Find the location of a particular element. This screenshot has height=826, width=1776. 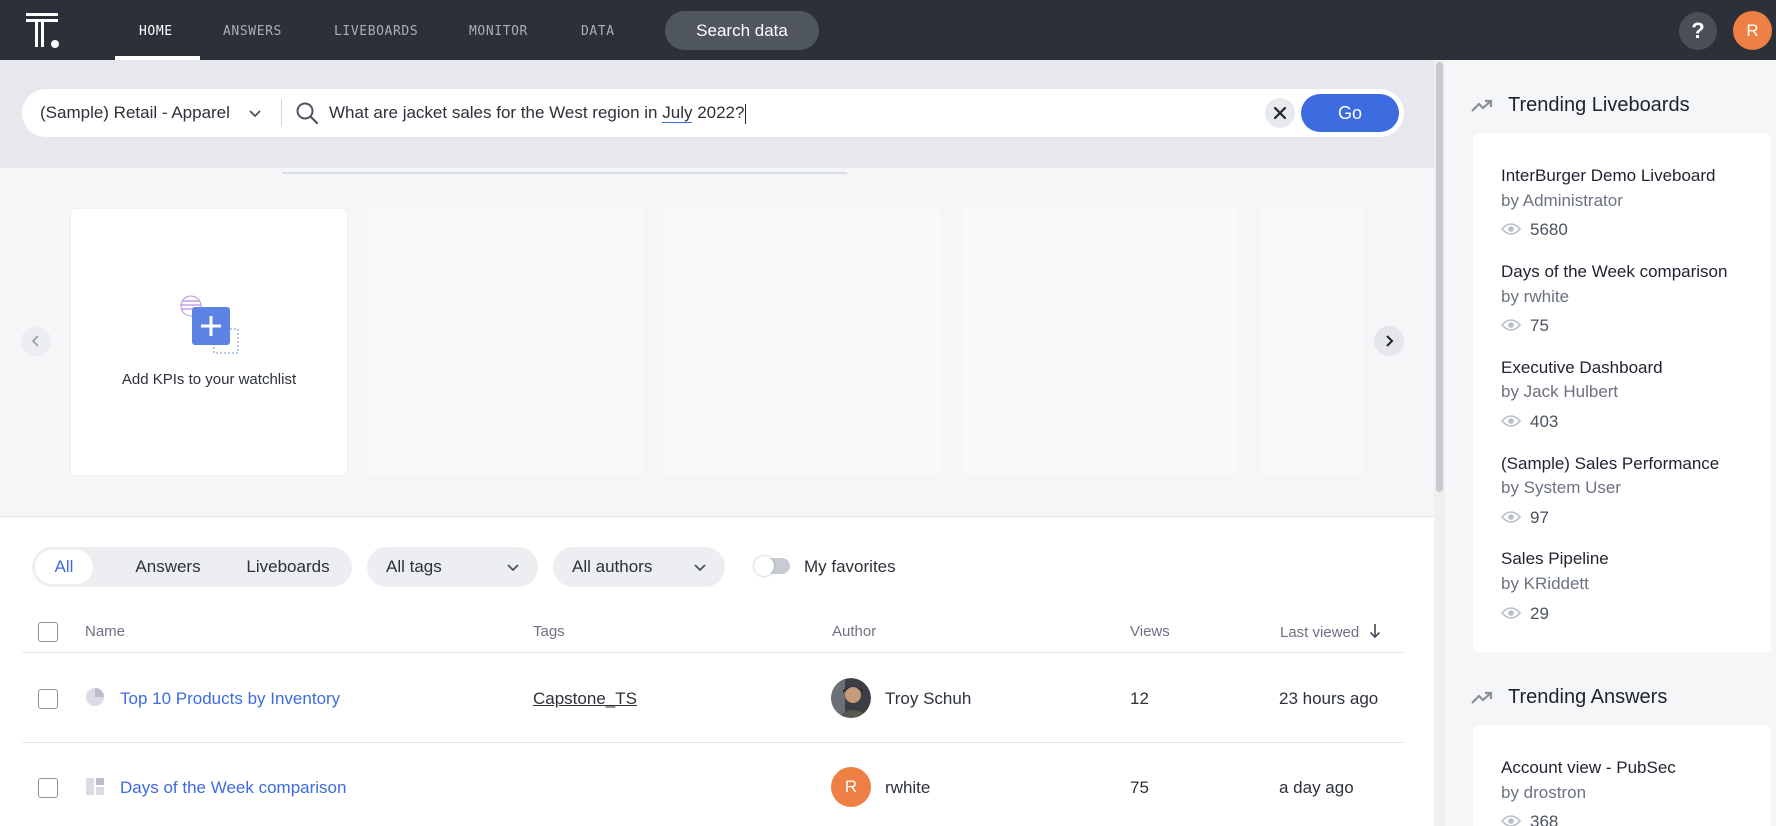

nav-home: HOME is located at coordinates (156, 30).